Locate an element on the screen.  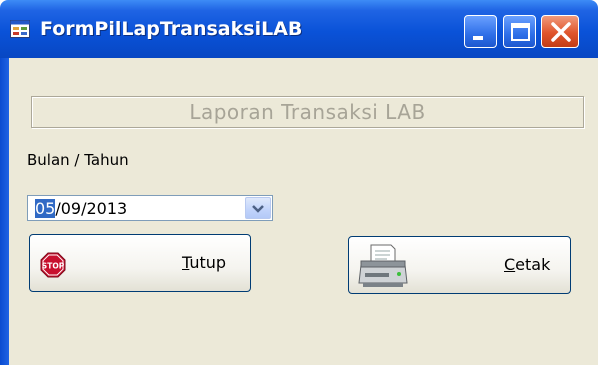
date-dropdown-button is located at coordinates (258, 208).